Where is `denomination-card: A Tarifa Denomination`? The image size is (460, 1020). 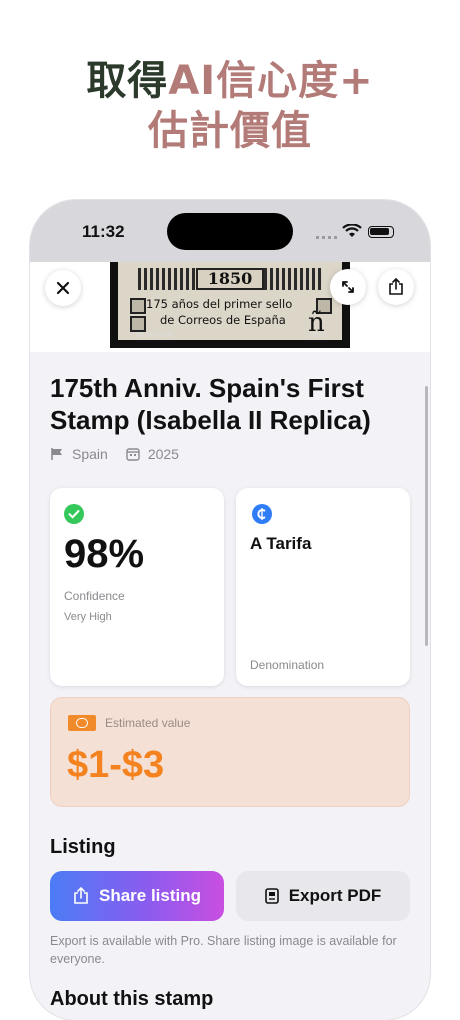
denomination-card: A Tarifa Denomination is located at coordinates (323, 587).